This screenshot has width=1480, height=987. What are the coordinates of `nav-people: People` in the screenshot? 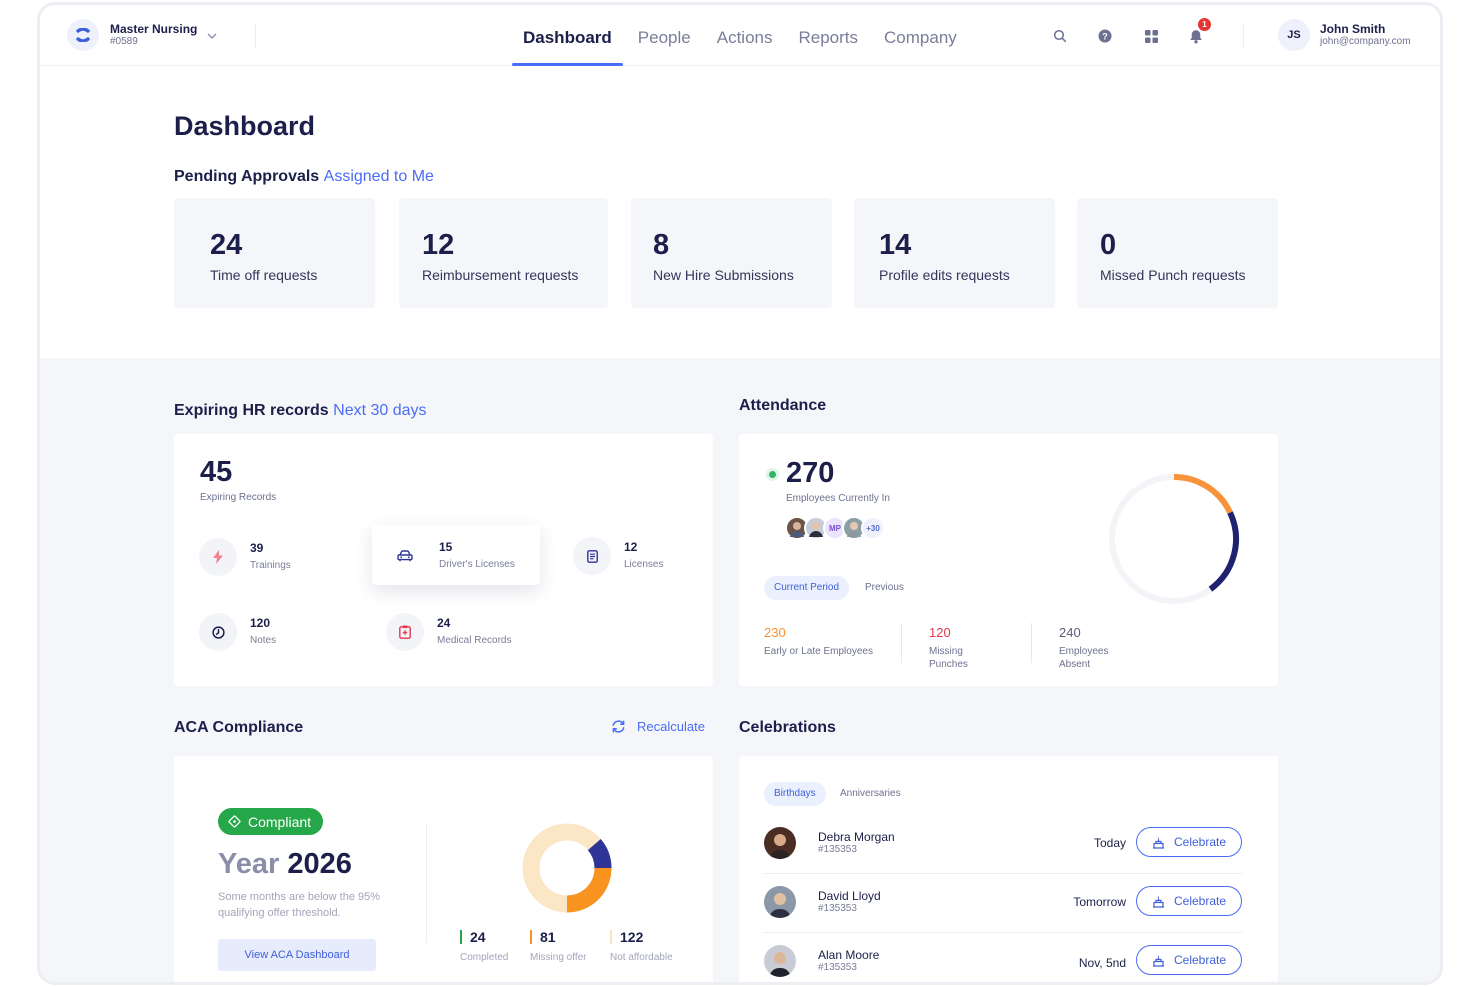 It's located at (664, 35).